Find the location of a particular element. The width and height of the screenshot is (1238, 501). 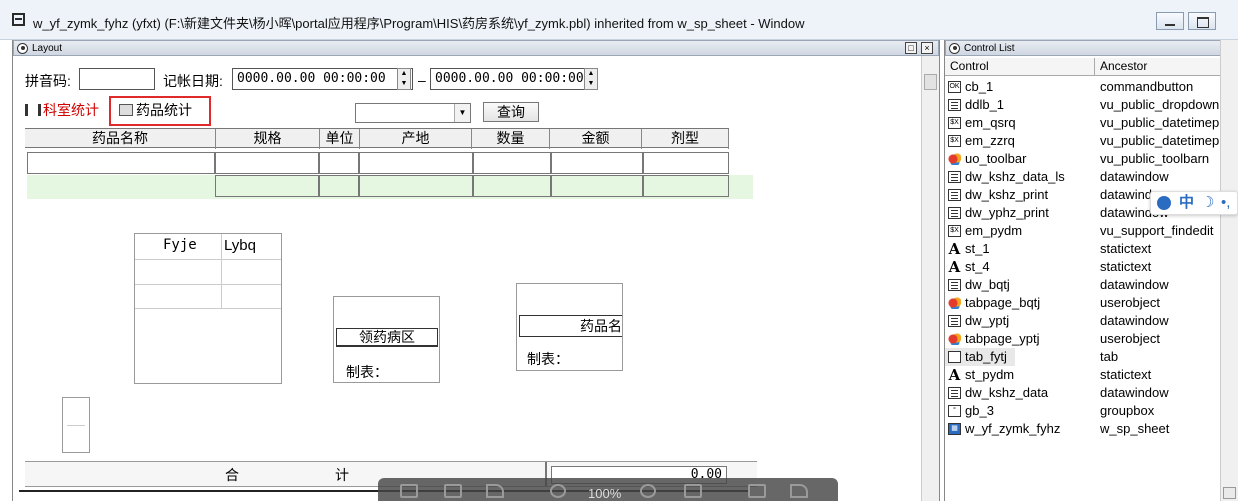

date-to-input: 0000.00.00 00:00:00 is located at coordinates (514, 79).